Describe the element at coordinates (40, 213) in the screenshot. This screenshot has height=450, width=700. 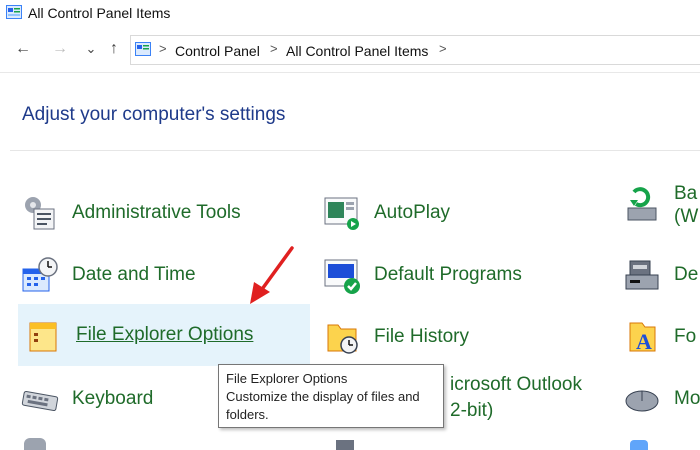
I see `admin-tools-icon` at that location.